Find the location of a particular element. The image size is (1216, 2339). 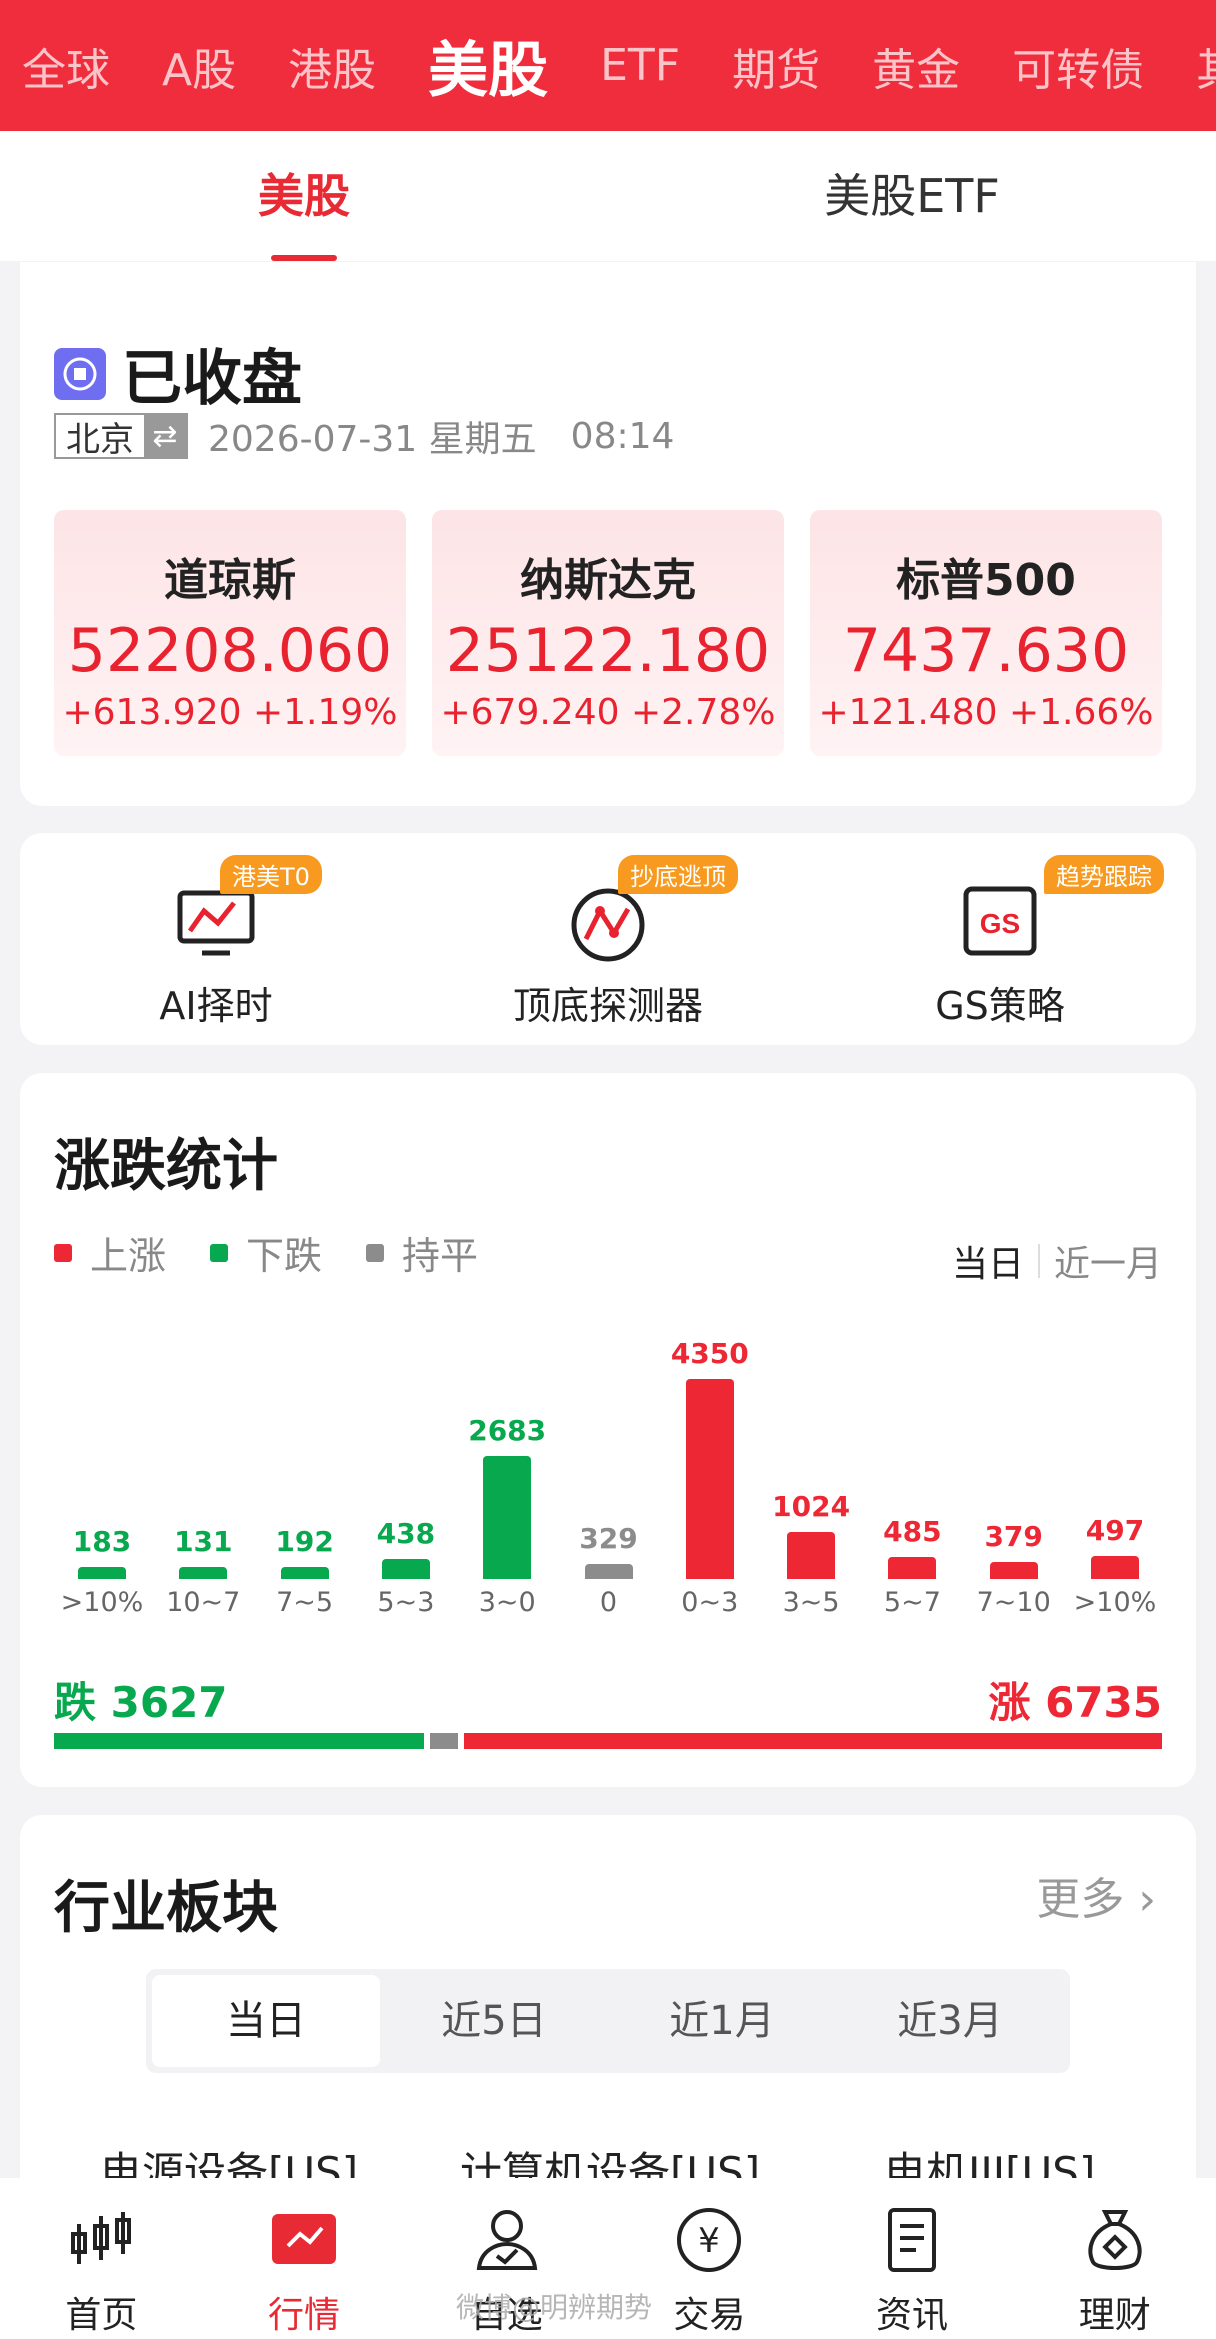

closed-status-icon is located at coordinates (80, 373).